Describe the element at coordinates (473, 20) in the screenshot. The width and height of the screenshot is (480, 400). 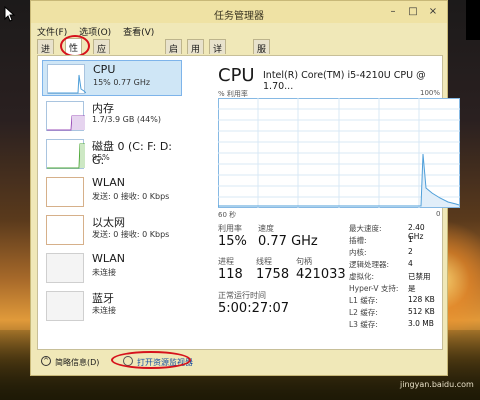
I see `background-edge` at that location.